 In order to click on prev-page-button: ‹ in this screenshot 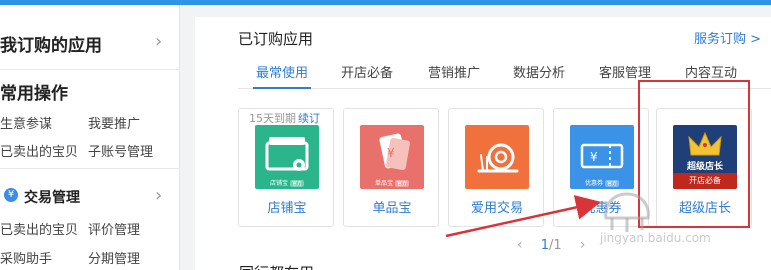, I will do `click(520, 245)`.